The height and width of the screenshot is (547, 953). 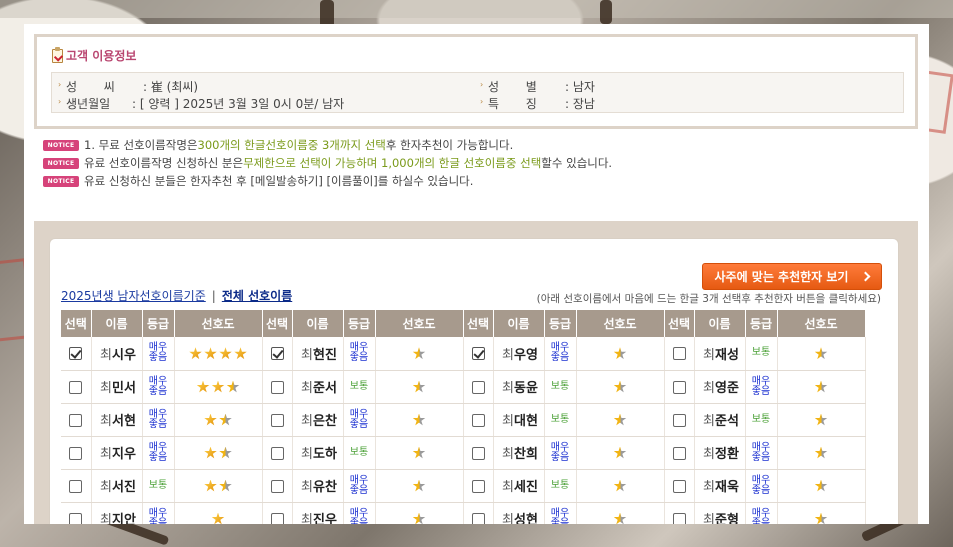 I want to click on table-row: 최민서 매우 좋음 최준서 보통 최동윤 보통 최영준 매우 좋음, so click(x=463, y=387).